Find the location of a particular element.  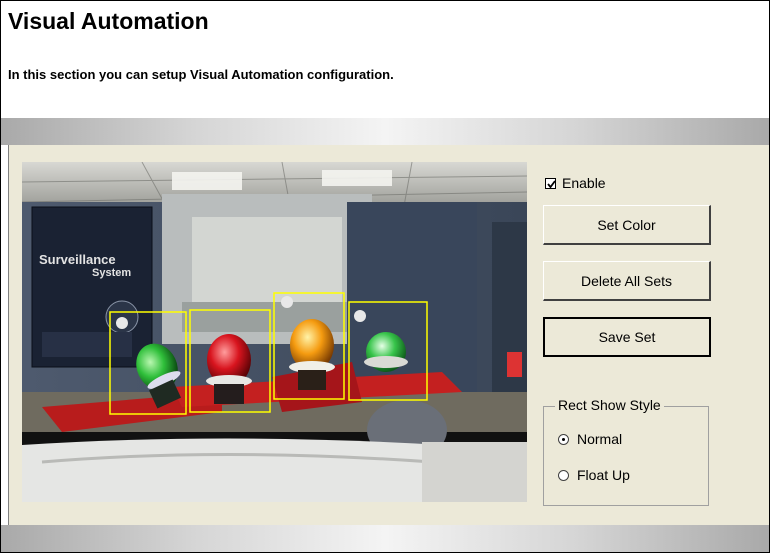

radio-normal-label: Normal is located at coordinates (600, 439).